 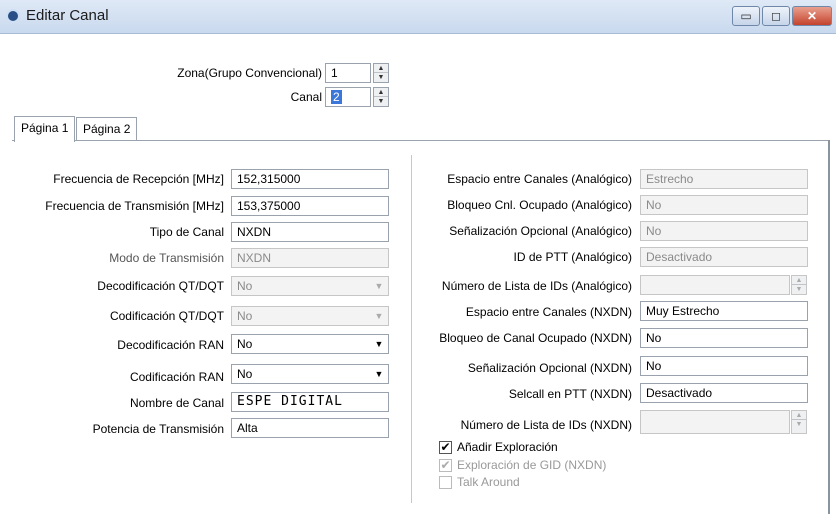 What do you see at coordinates (488, 482) in the screenshot?
I see `talk-around-label: Talk Around` at bounding box center [488, 482].